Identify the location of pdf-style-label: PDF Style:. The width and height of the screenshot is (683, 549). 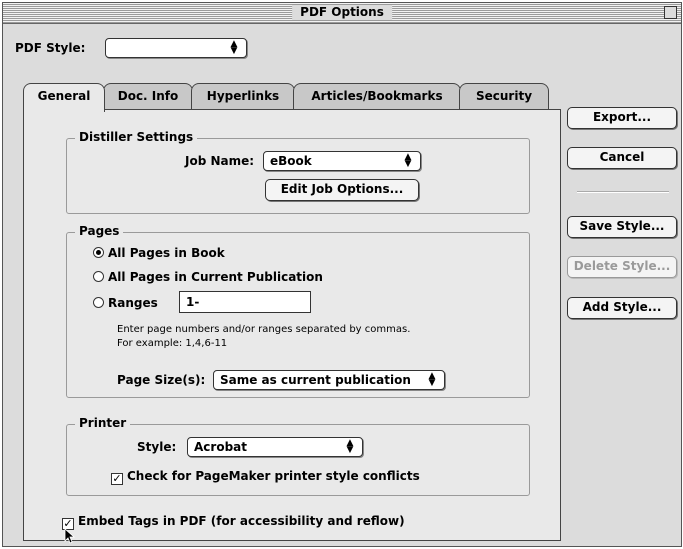
(50, 48).